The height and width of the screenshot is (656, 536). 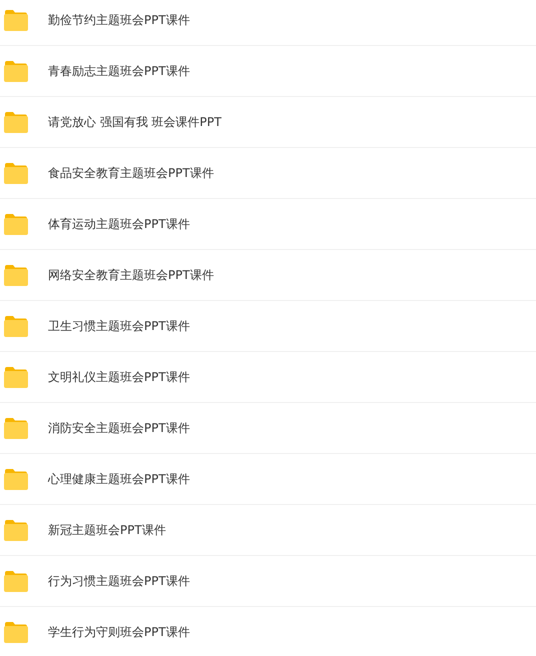 What do you see at coordinates (119, 428) in the screenshot?
I see `folder-name: 消防安全主题班会PPT课件` at bounding box center [119, 428].